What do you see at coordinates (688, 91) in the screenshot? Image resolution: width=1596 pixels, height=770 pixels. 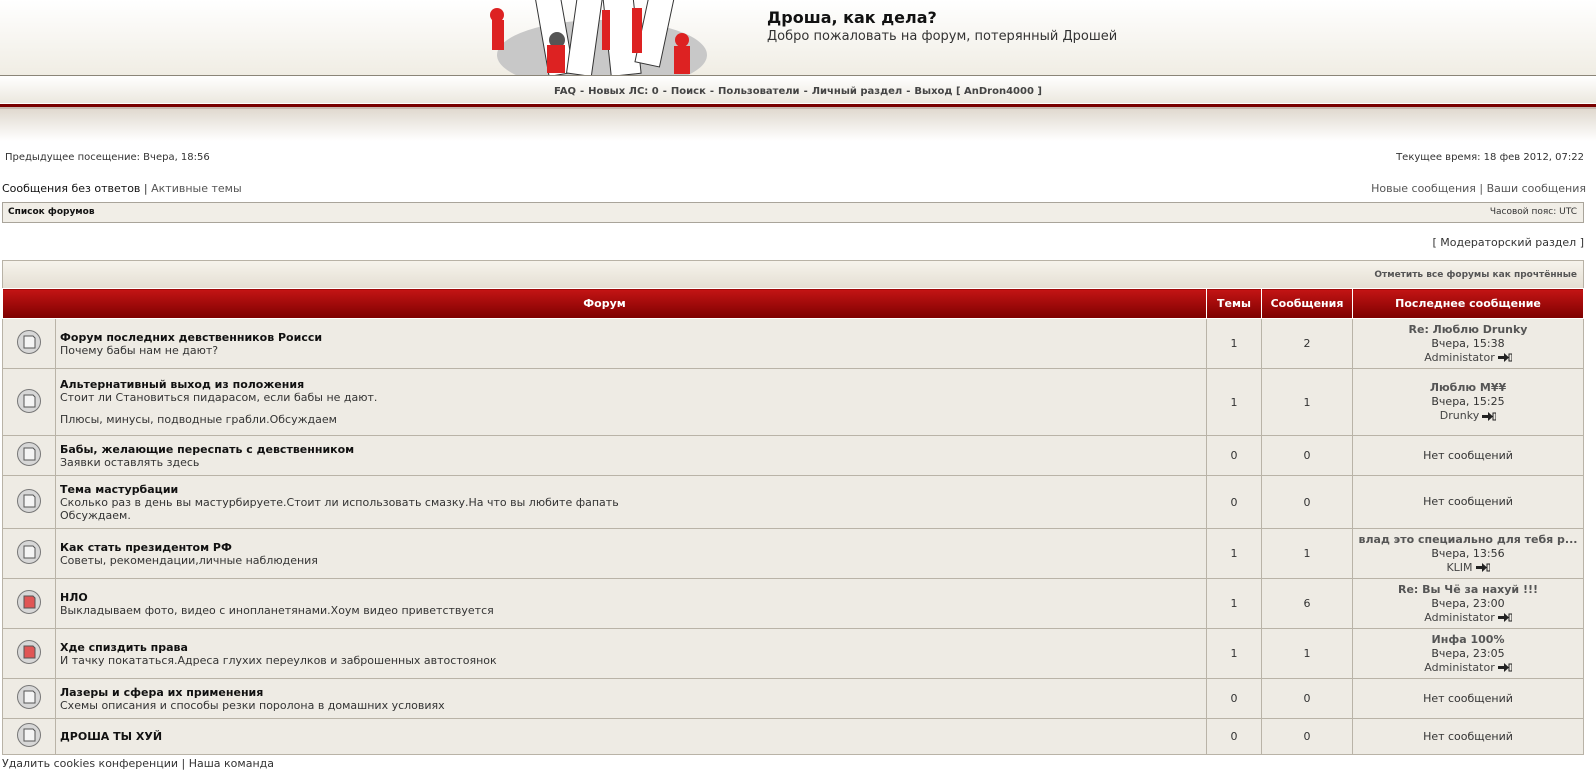 I see `search-link: Поиск` at bounding box center [688, 91].